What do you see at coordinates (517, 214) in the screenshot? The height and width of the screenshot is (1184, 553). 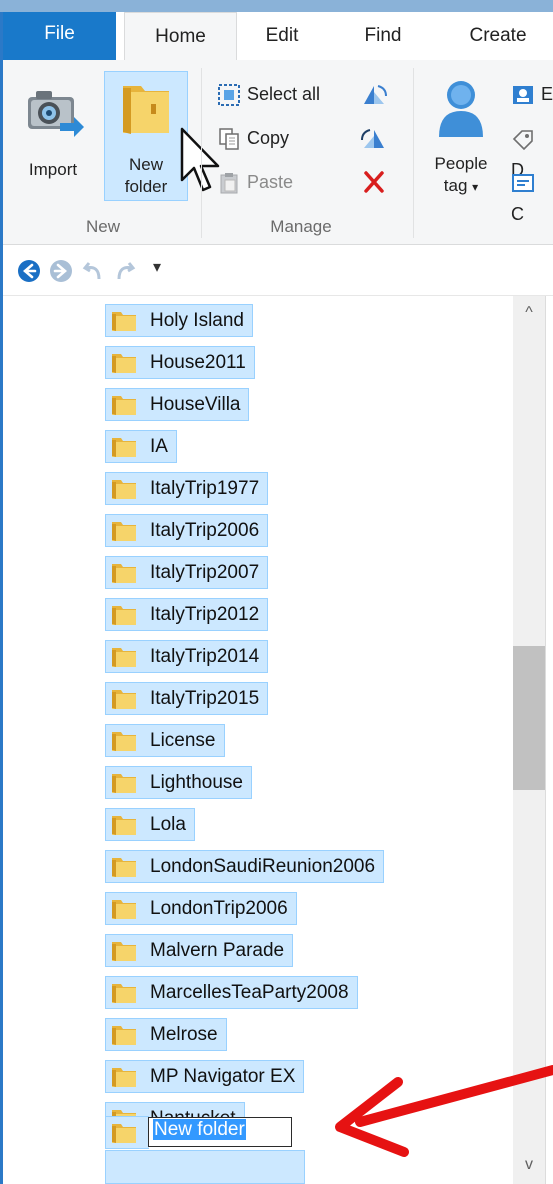 I see `clipped-label-c: C` at bounding box center [517, 214].